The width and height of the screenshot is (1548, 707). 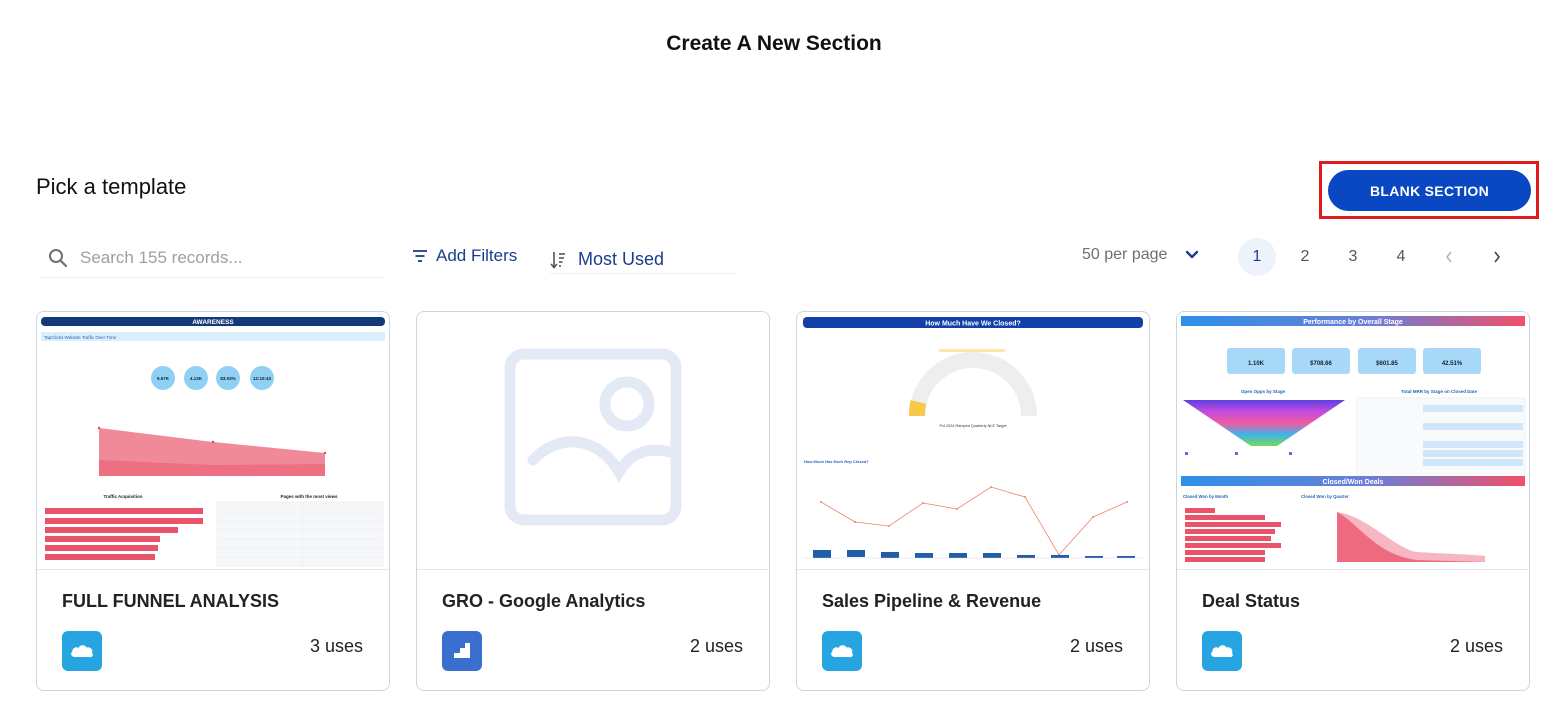 What do you see at coordinates (1321, 364) in the screenshot?
I see `thumb-kpi: $708.66` at bounding box center [1321, 364].